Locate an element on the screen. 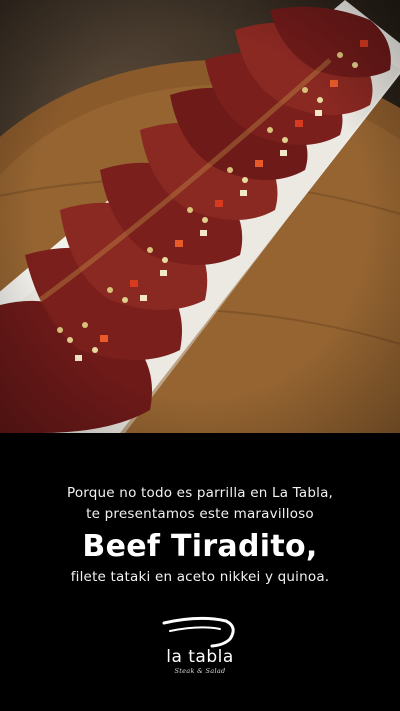 This screenshot has height=711, width=400. logo-tagline: Steak & Salad is located at coordinates (200, 671).